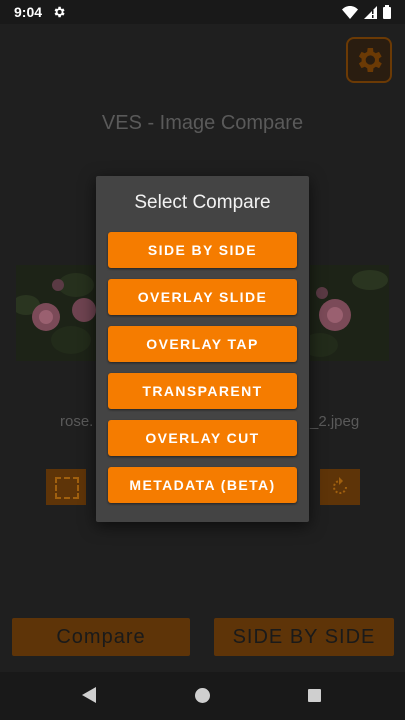  What do you see at coordinates (202, 438) in the screenshot?
I see `option-overlay-cut: OVERLAY CUT` at bounding box center [202, 438].